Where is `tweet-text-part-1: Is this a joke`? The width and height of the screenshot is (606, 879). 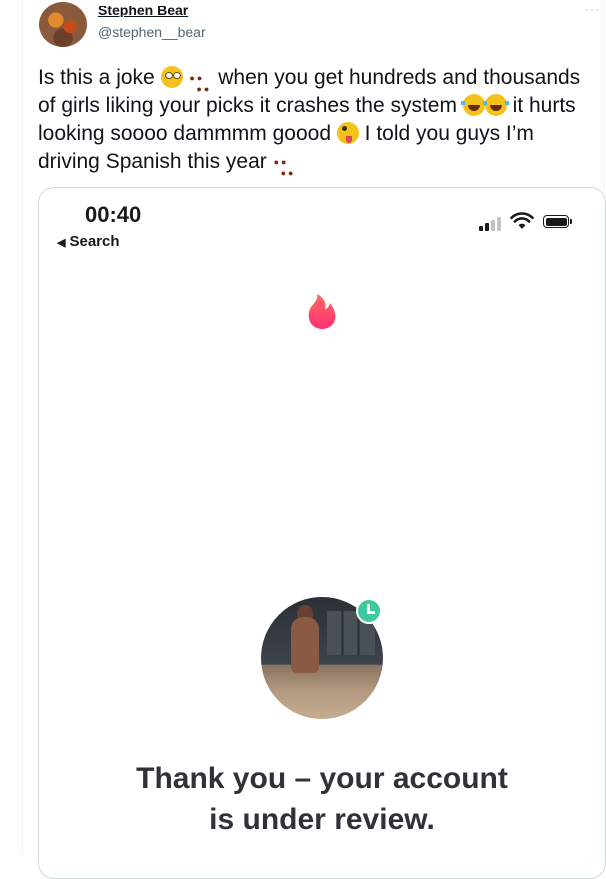 tweet-text-part-1: Is this a joke is located at coordinates (99, 77).